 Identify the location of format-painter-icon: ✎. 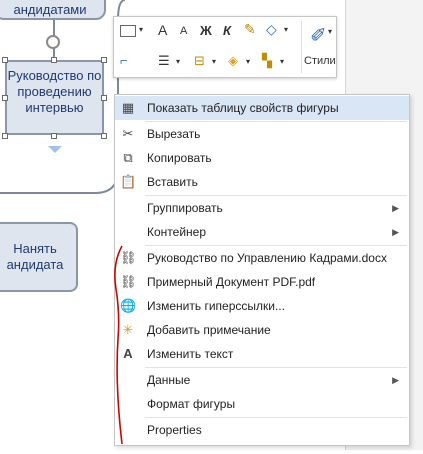
(250, 29).